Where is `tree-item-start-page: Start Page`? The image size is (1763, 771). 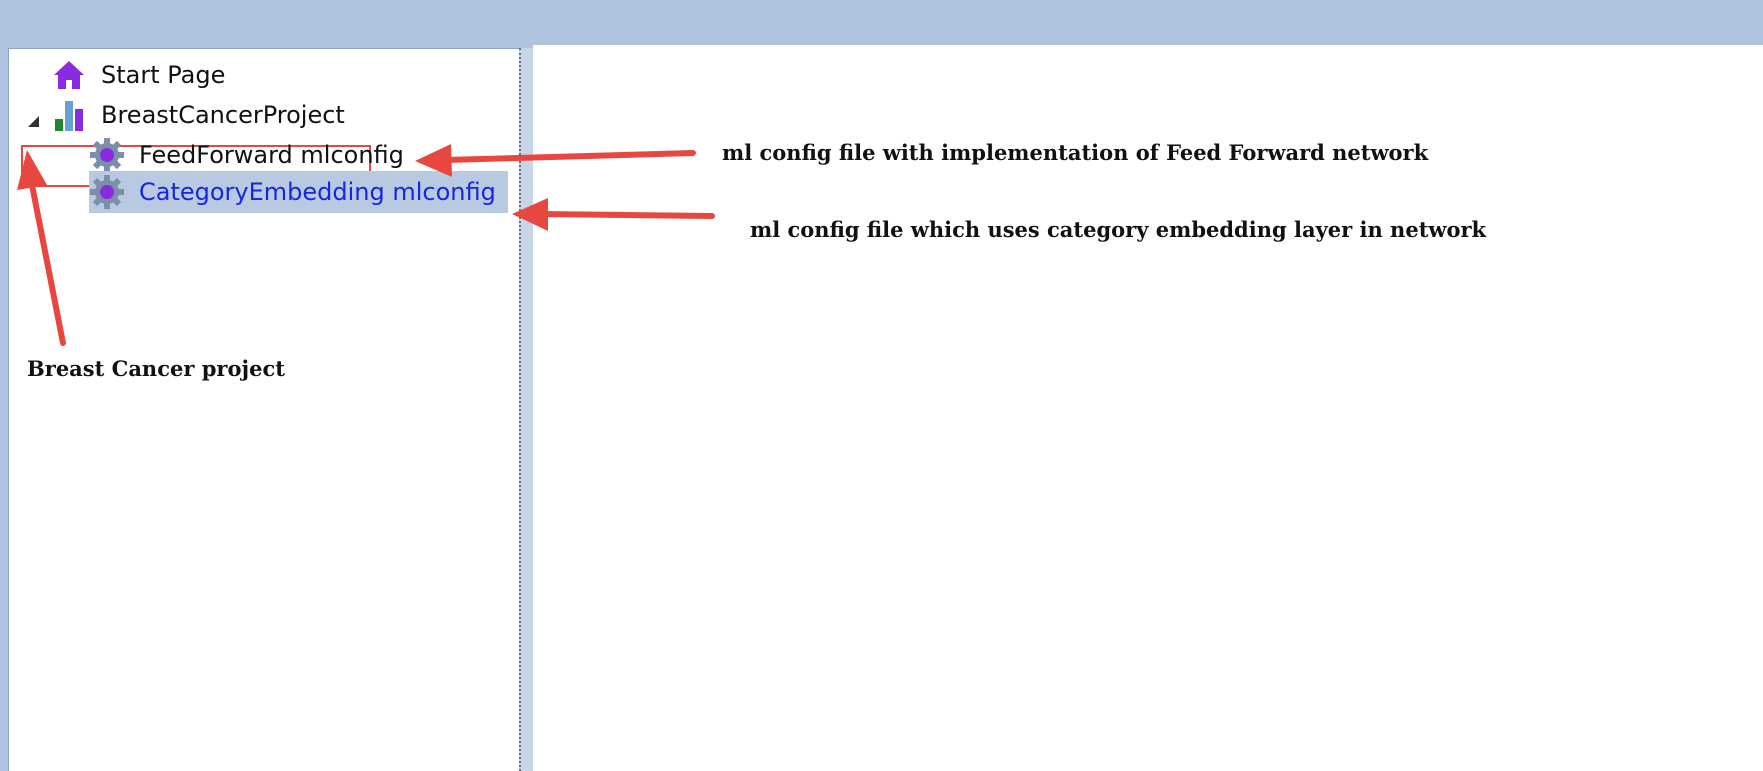
tree-item-start-page: Start Page is located at coordinates (138, 75).